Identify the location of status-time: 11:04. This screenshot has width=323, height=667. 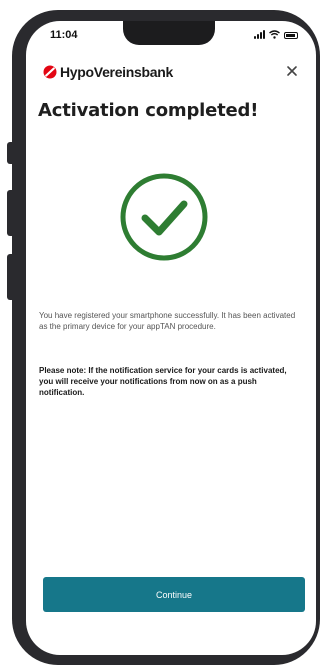
(64, 35).